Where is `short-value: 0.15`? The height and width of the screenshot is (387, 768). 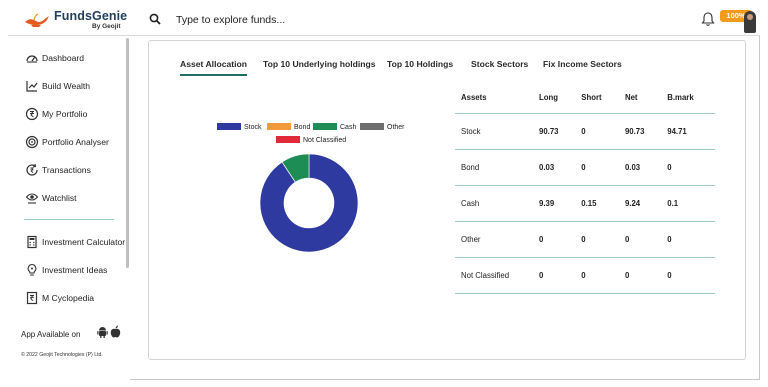
short-value: 0.15 is located at coordinates (597, 203).